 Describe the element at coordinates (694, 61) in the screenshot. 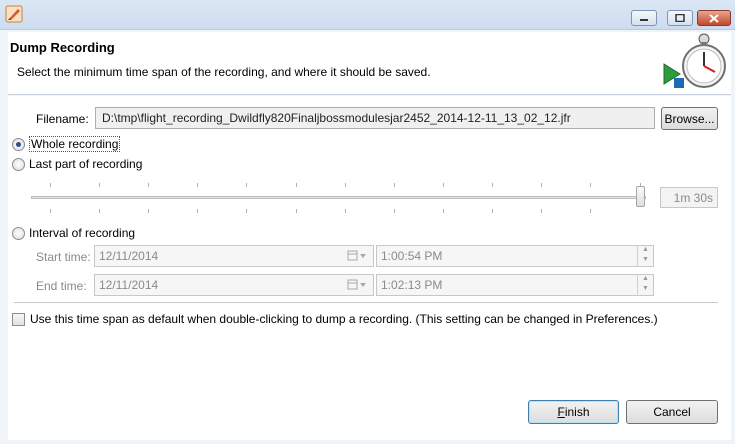

I see `stopwatch-record-icon` at that location.